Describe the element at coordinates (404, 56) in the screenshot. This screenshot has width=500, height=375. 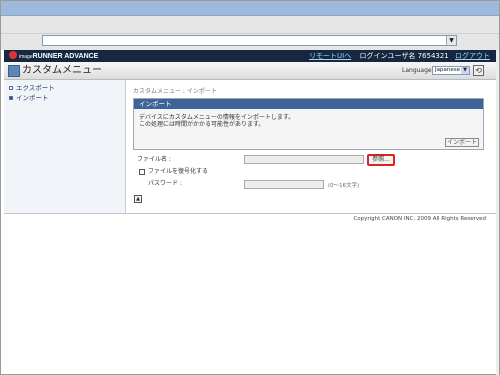
I see `login-user-text: ログインユーザ名 7654321` at that location.